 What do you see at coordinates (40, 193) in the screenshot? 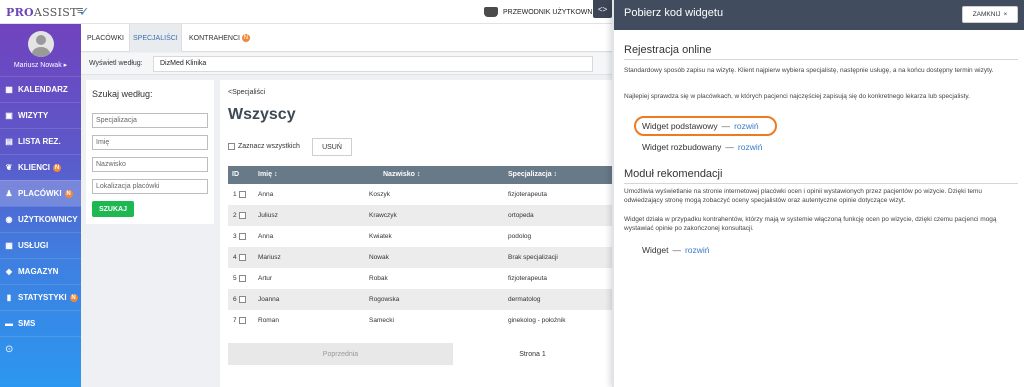
I see `sidebar-item-facilities: ♟ PLACÓWKI N` at bounding box center [40, 193].